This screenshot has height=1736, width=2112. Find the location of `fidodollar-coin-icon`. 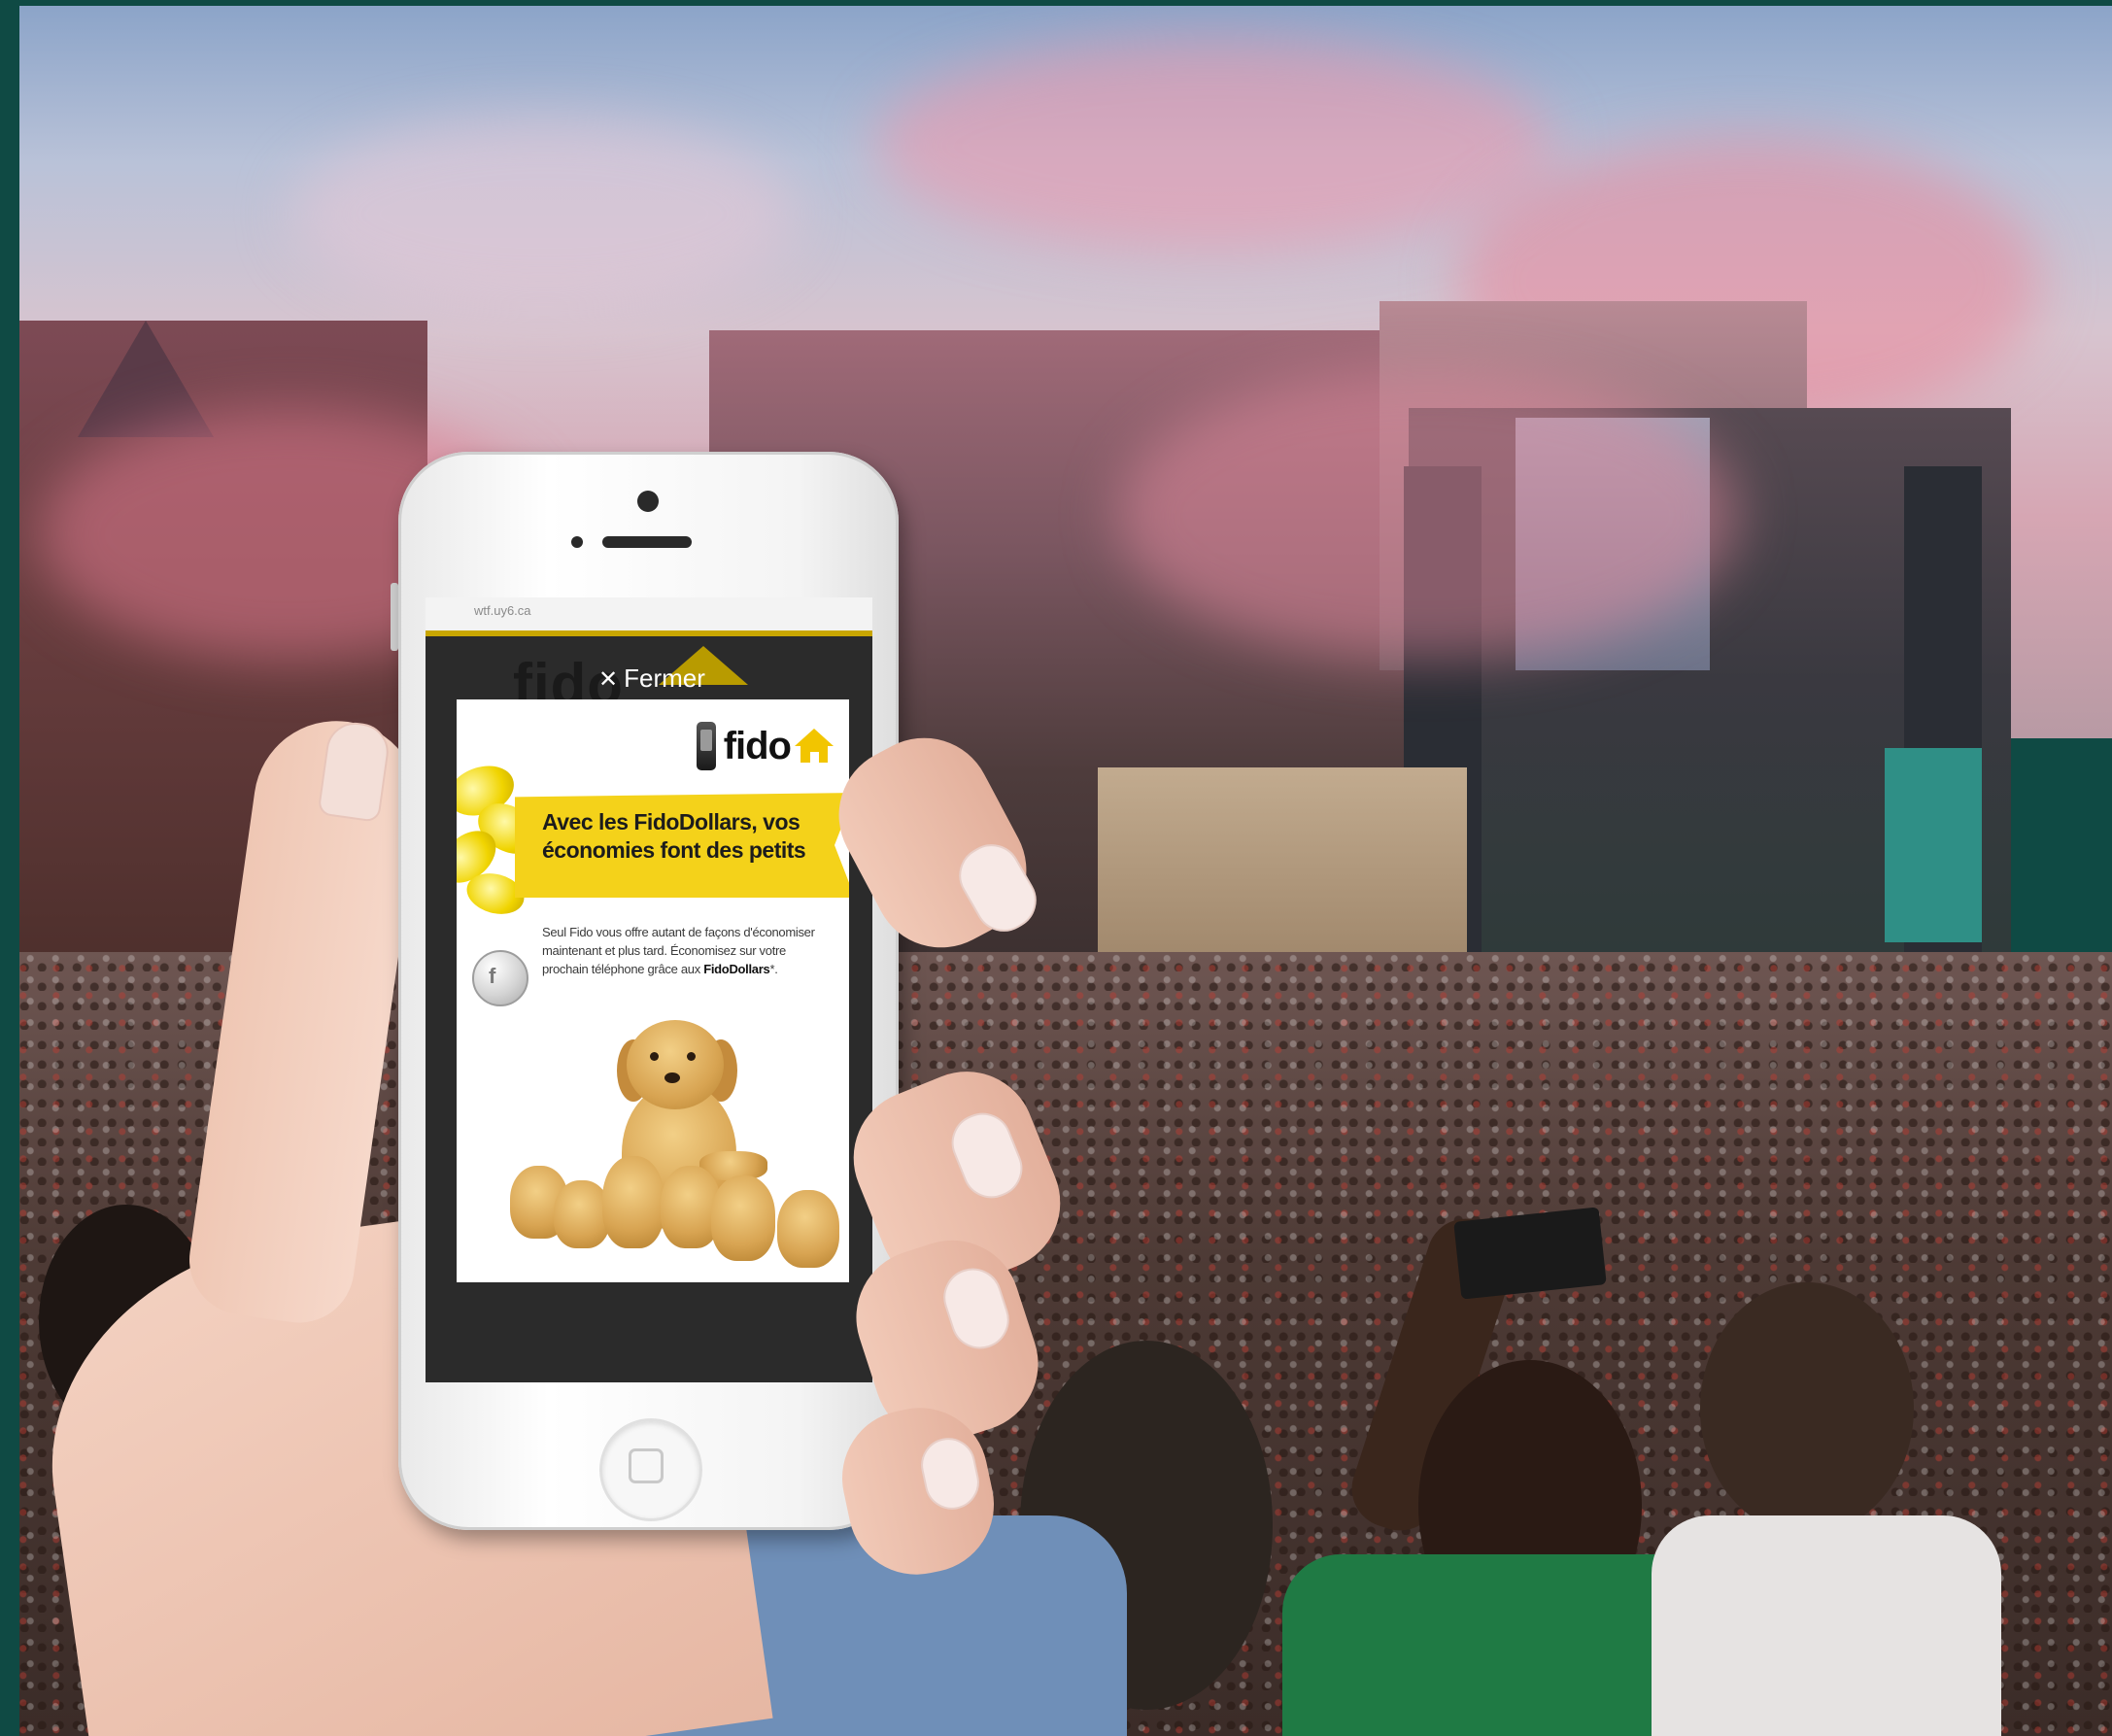

fidodollar-coin-icon is located at coordinates (500, 978).